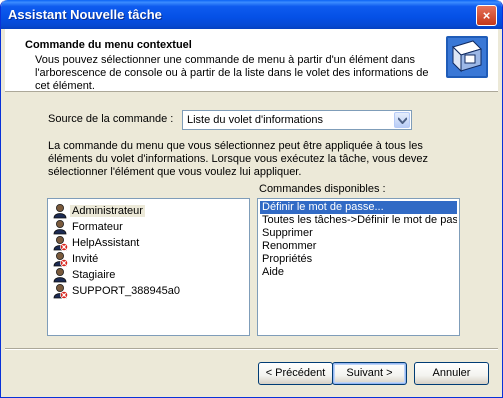 The width and height of the screenshot is (503, 398). Describe the element at coordinates (322, 189) in the screenshot. I see `commands-label: Commandes disponibles :` at that location.